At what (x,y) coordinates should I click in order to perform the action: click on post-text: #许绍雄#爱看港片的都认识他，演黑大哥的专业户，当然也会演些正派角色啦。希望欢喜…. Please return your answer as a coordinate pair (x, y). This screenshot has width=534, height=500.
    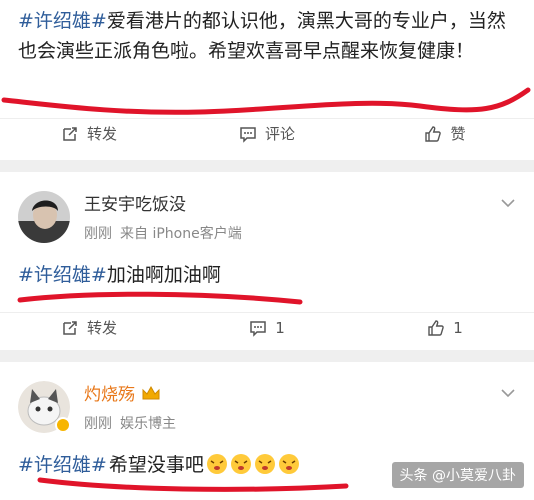
    Looking at the image, I should click on (268, 36).